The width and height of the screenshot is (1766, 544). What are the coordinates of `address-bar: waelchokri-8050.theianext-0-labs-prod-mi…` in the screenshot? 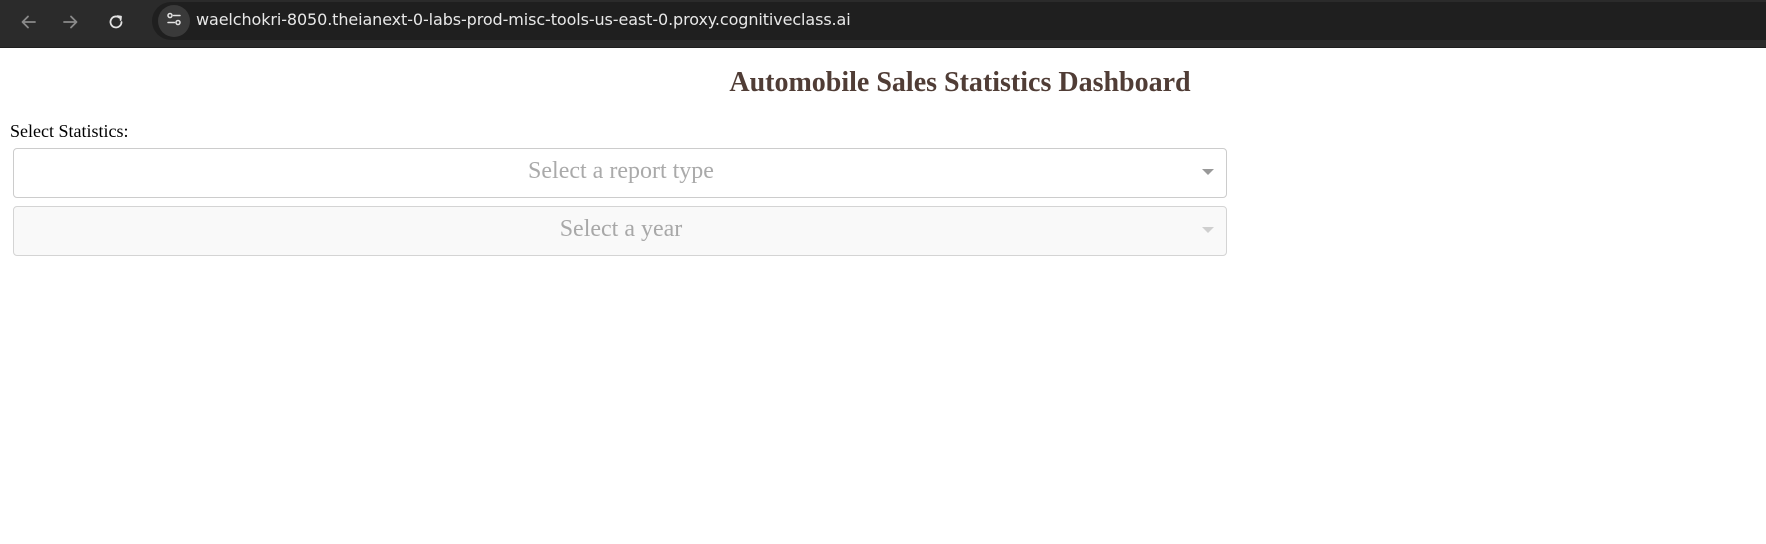 It's located at (959, 21).